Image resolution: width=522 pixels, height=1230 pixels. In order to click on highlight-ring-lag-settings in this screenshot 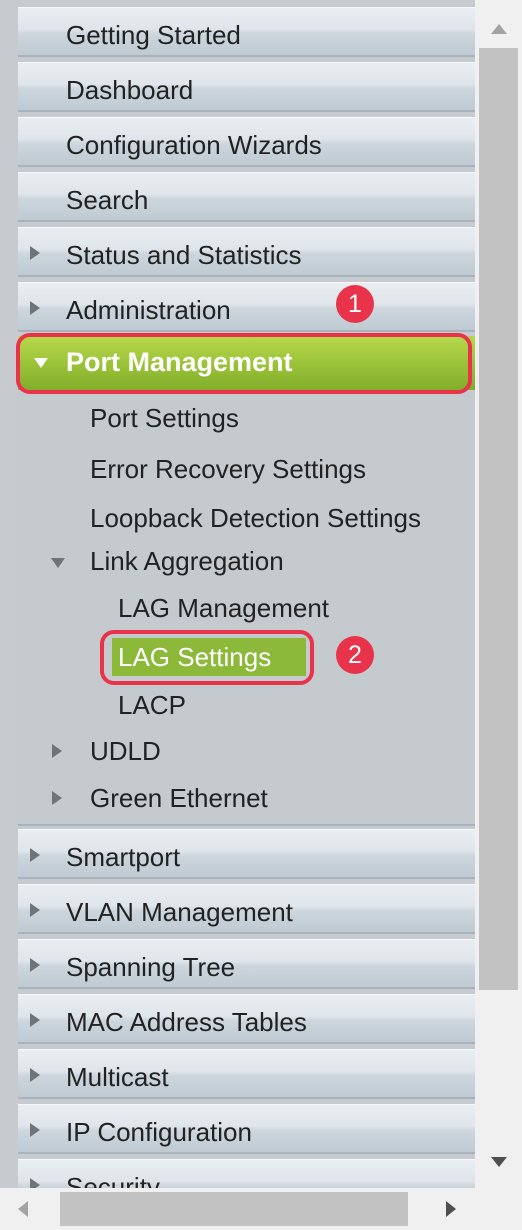, I will do `click(207, 657)`.